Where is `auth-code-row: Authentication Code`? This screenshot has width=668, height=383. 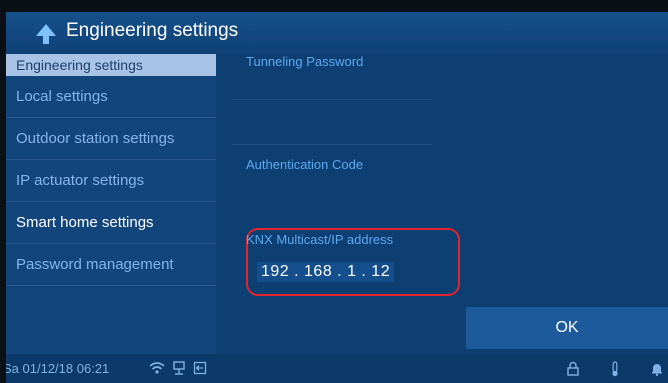
auth-code-row: Authentication Code is located at coordinates (332, 135).